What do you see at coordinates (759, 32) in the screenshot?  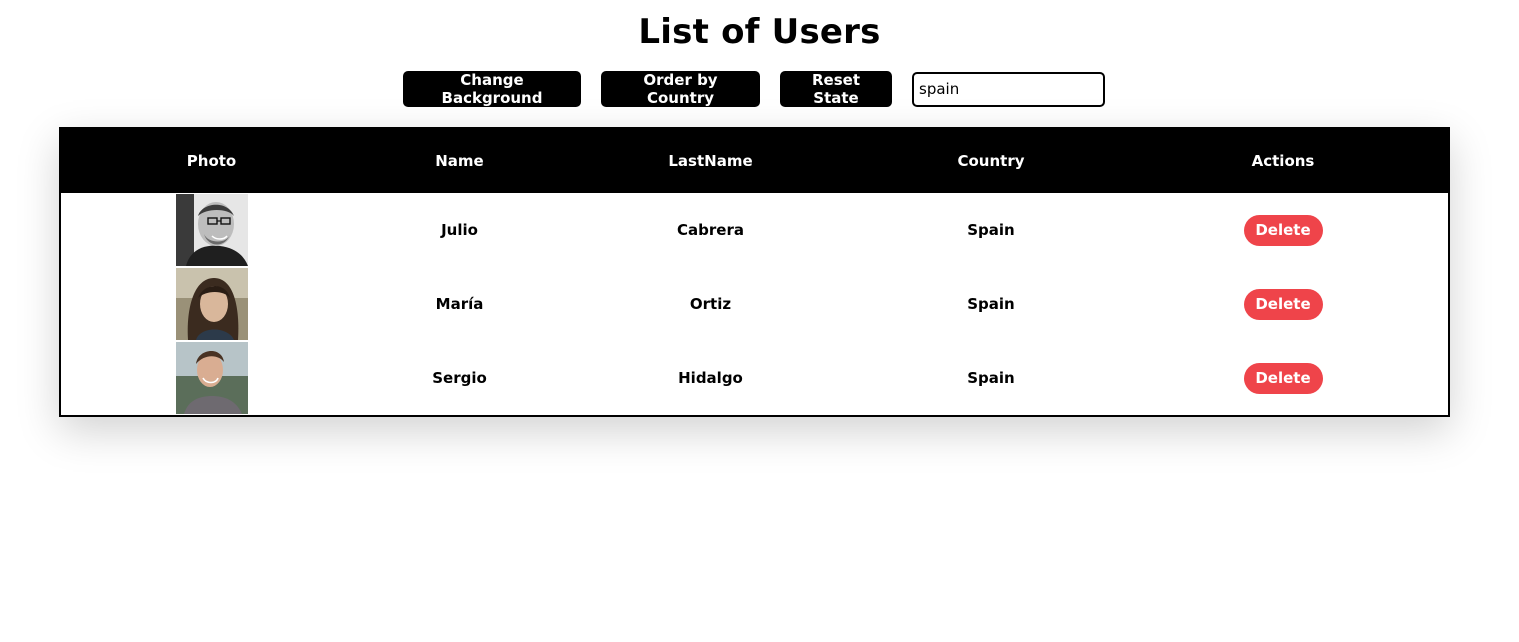 I see `page-title: List of Users` at bounding box center [759, 32].